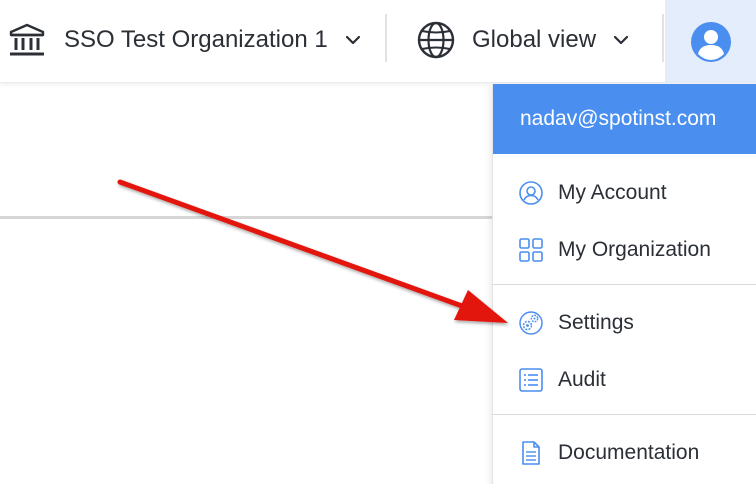  Describe the element at coordinates (27, 39) in the screenshot. I see `bank-icon` at that location.